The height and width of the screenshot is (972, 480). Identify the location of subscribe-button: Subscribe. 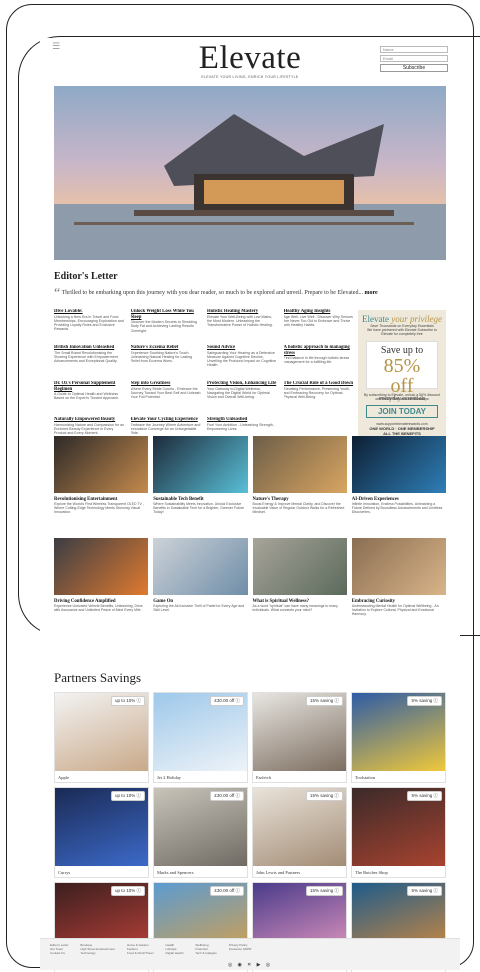
(414, 68).